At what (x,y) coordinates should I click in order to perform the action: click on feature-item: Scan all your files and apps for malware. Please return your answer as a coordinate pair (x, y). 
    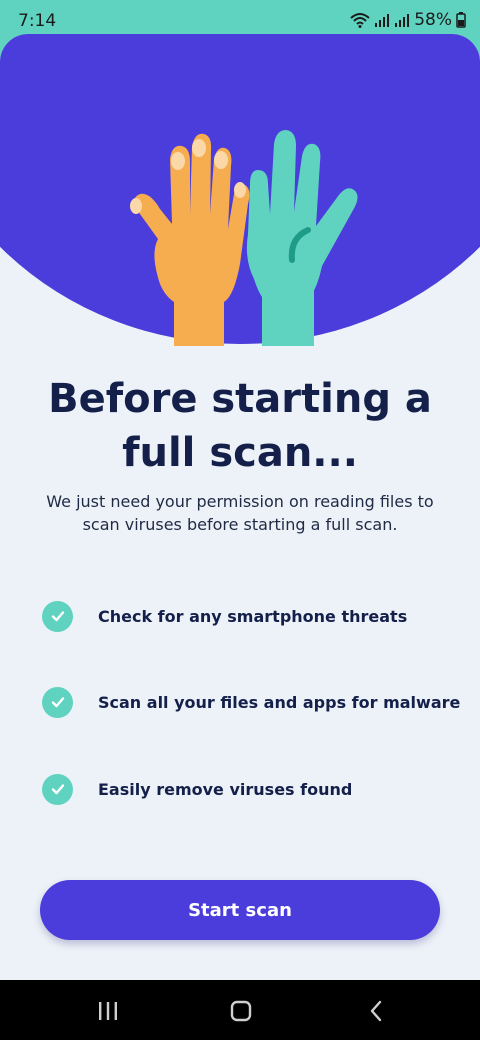
    Looking at the image, I should click on (252, 702).